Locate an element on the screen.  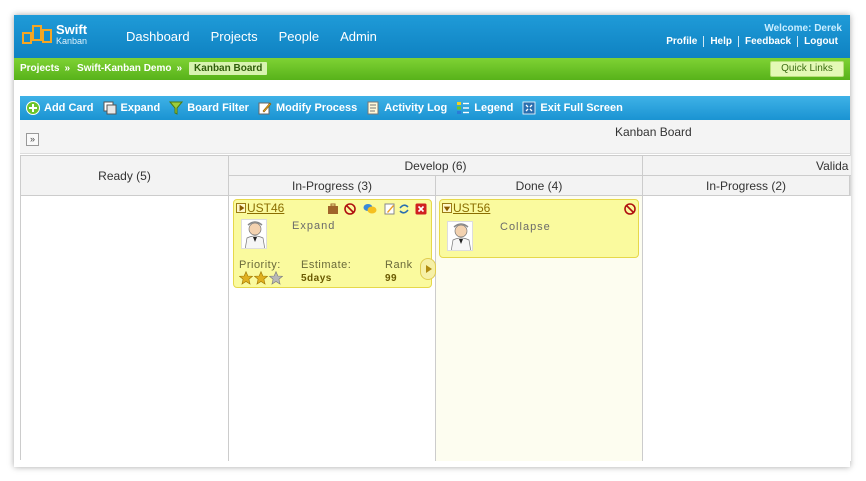
column-develop-inprogress-title: In-Progress (3) is located at coordinates (332, 186).